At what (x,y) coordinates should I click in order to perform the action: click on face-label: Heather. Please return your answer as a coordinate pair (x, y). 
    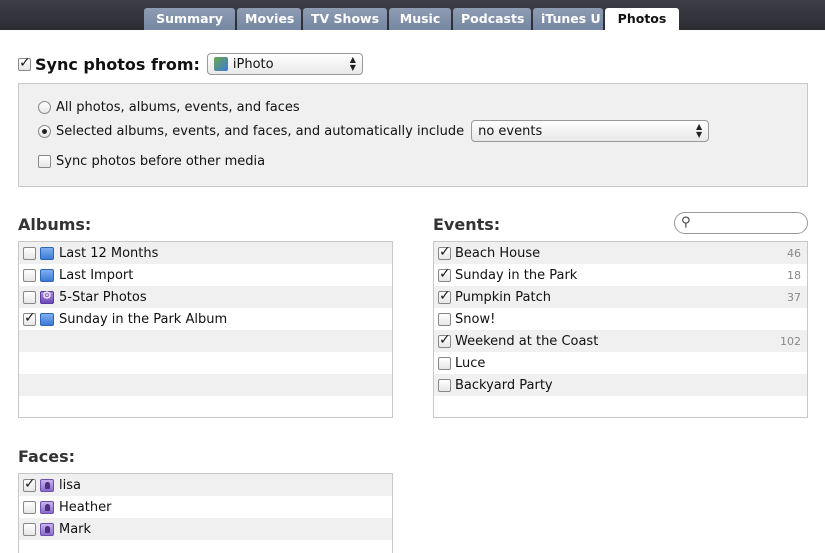
    Looking at the image, I should click on (85, 507).